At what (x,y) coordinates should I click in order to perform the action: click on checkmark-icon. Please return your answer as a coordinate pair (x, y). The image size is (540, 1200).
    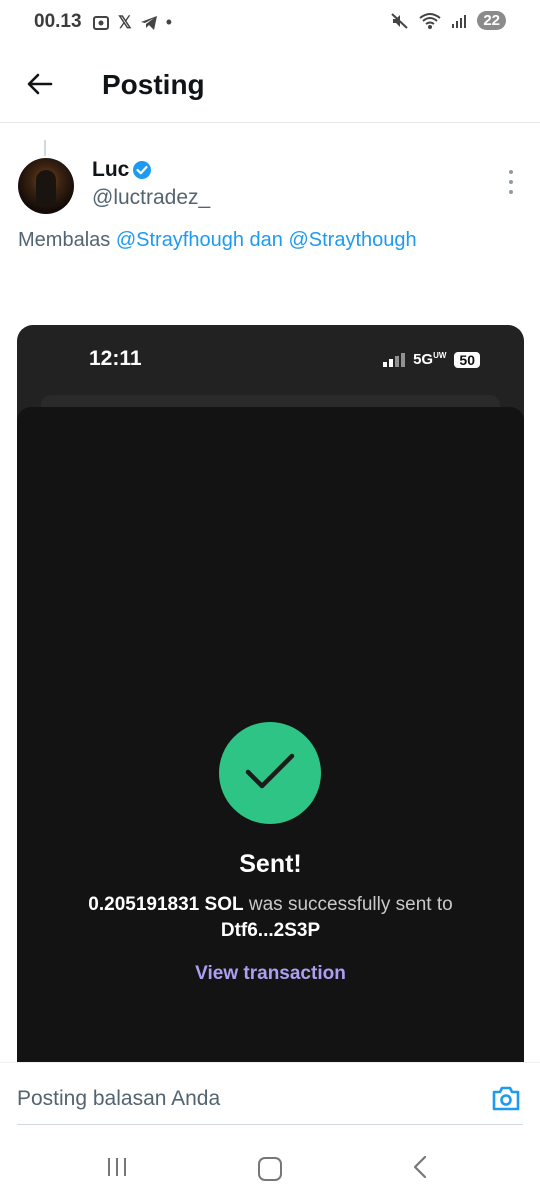
    Looking at the image, I should click on (270, 771).